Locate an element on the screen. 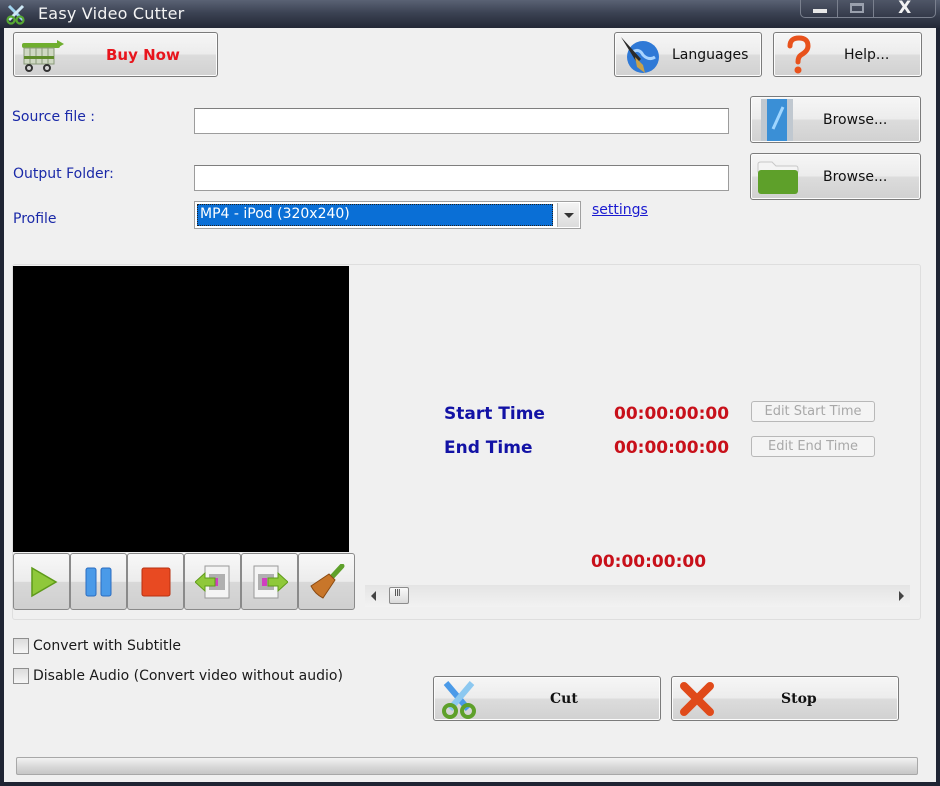 Image resolution: width=940 pixels, height=786 pixels. broom-icon is located at coordinates (327, 581).